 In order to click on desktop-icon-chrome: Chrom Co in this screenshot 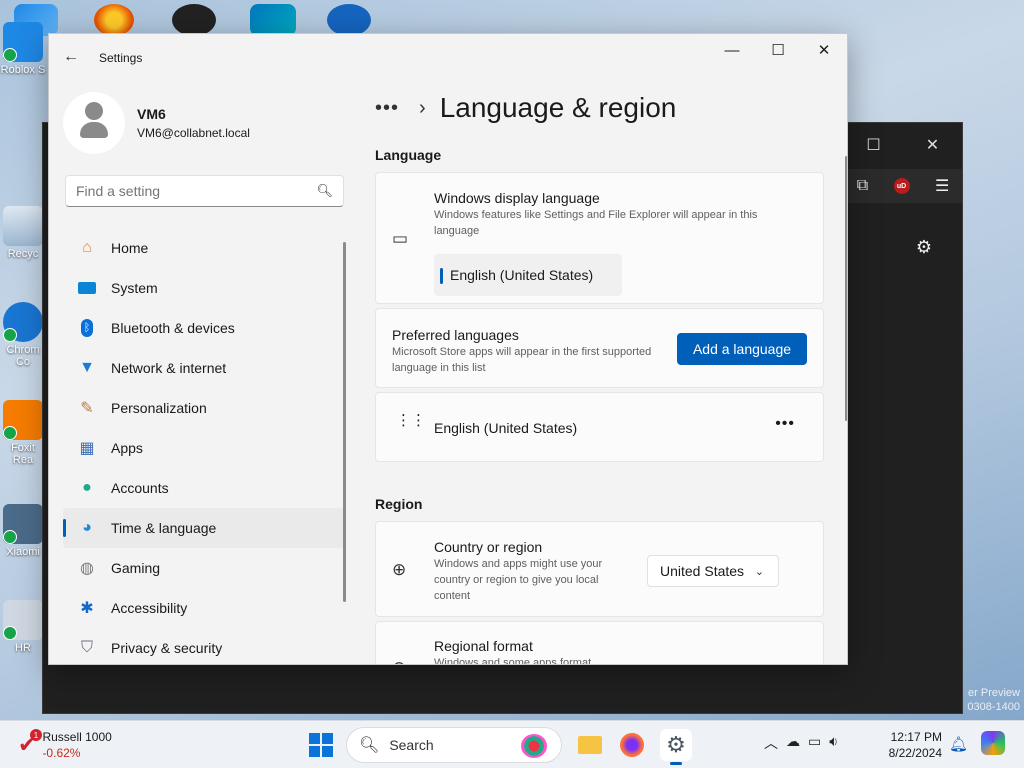, I will do `click(23, 335)`.